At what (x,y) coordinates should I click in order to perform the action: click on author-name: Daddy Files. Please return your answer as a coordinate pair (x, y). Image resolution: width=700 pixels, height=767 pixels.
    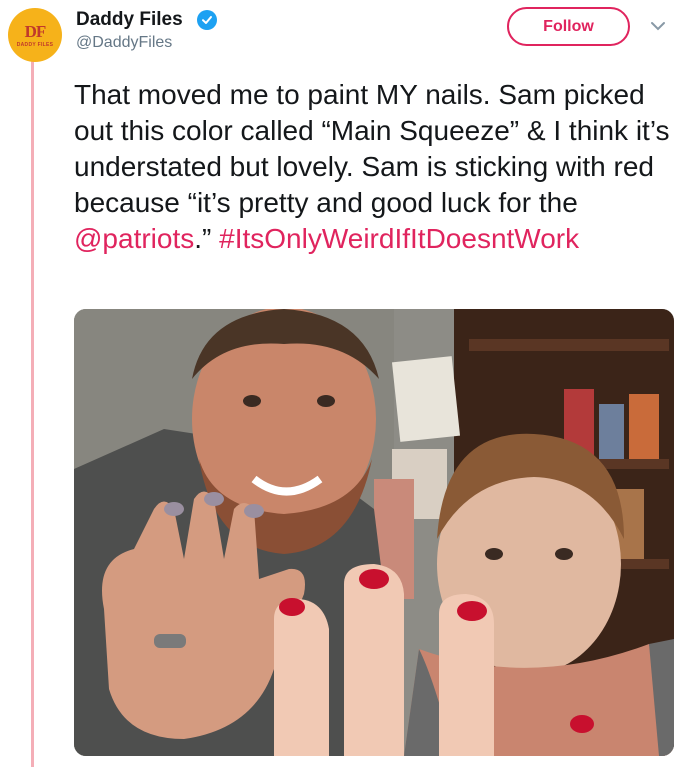
    Looking at the image, I should click on (129, 20).